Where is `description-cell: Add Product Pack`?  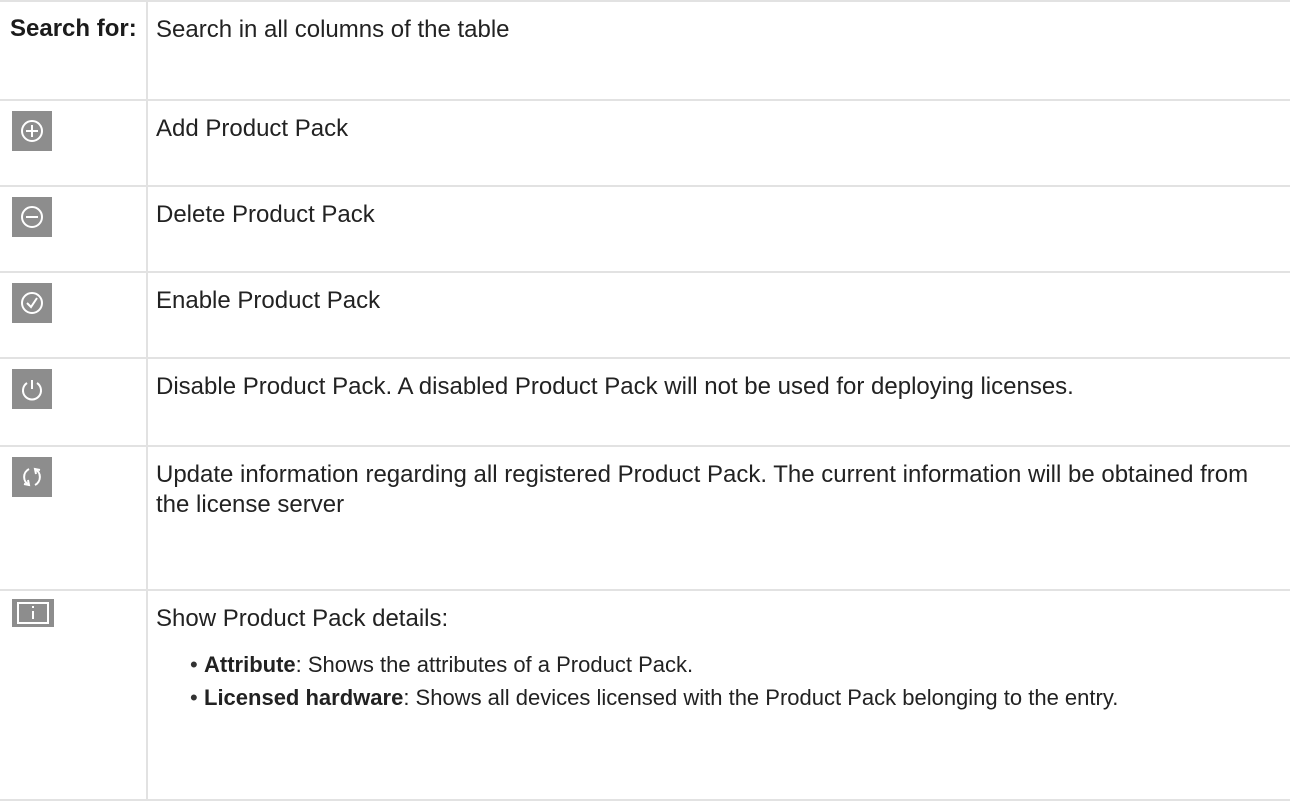 description-cell: Add Product Pack is located at coordinates (718, 143).